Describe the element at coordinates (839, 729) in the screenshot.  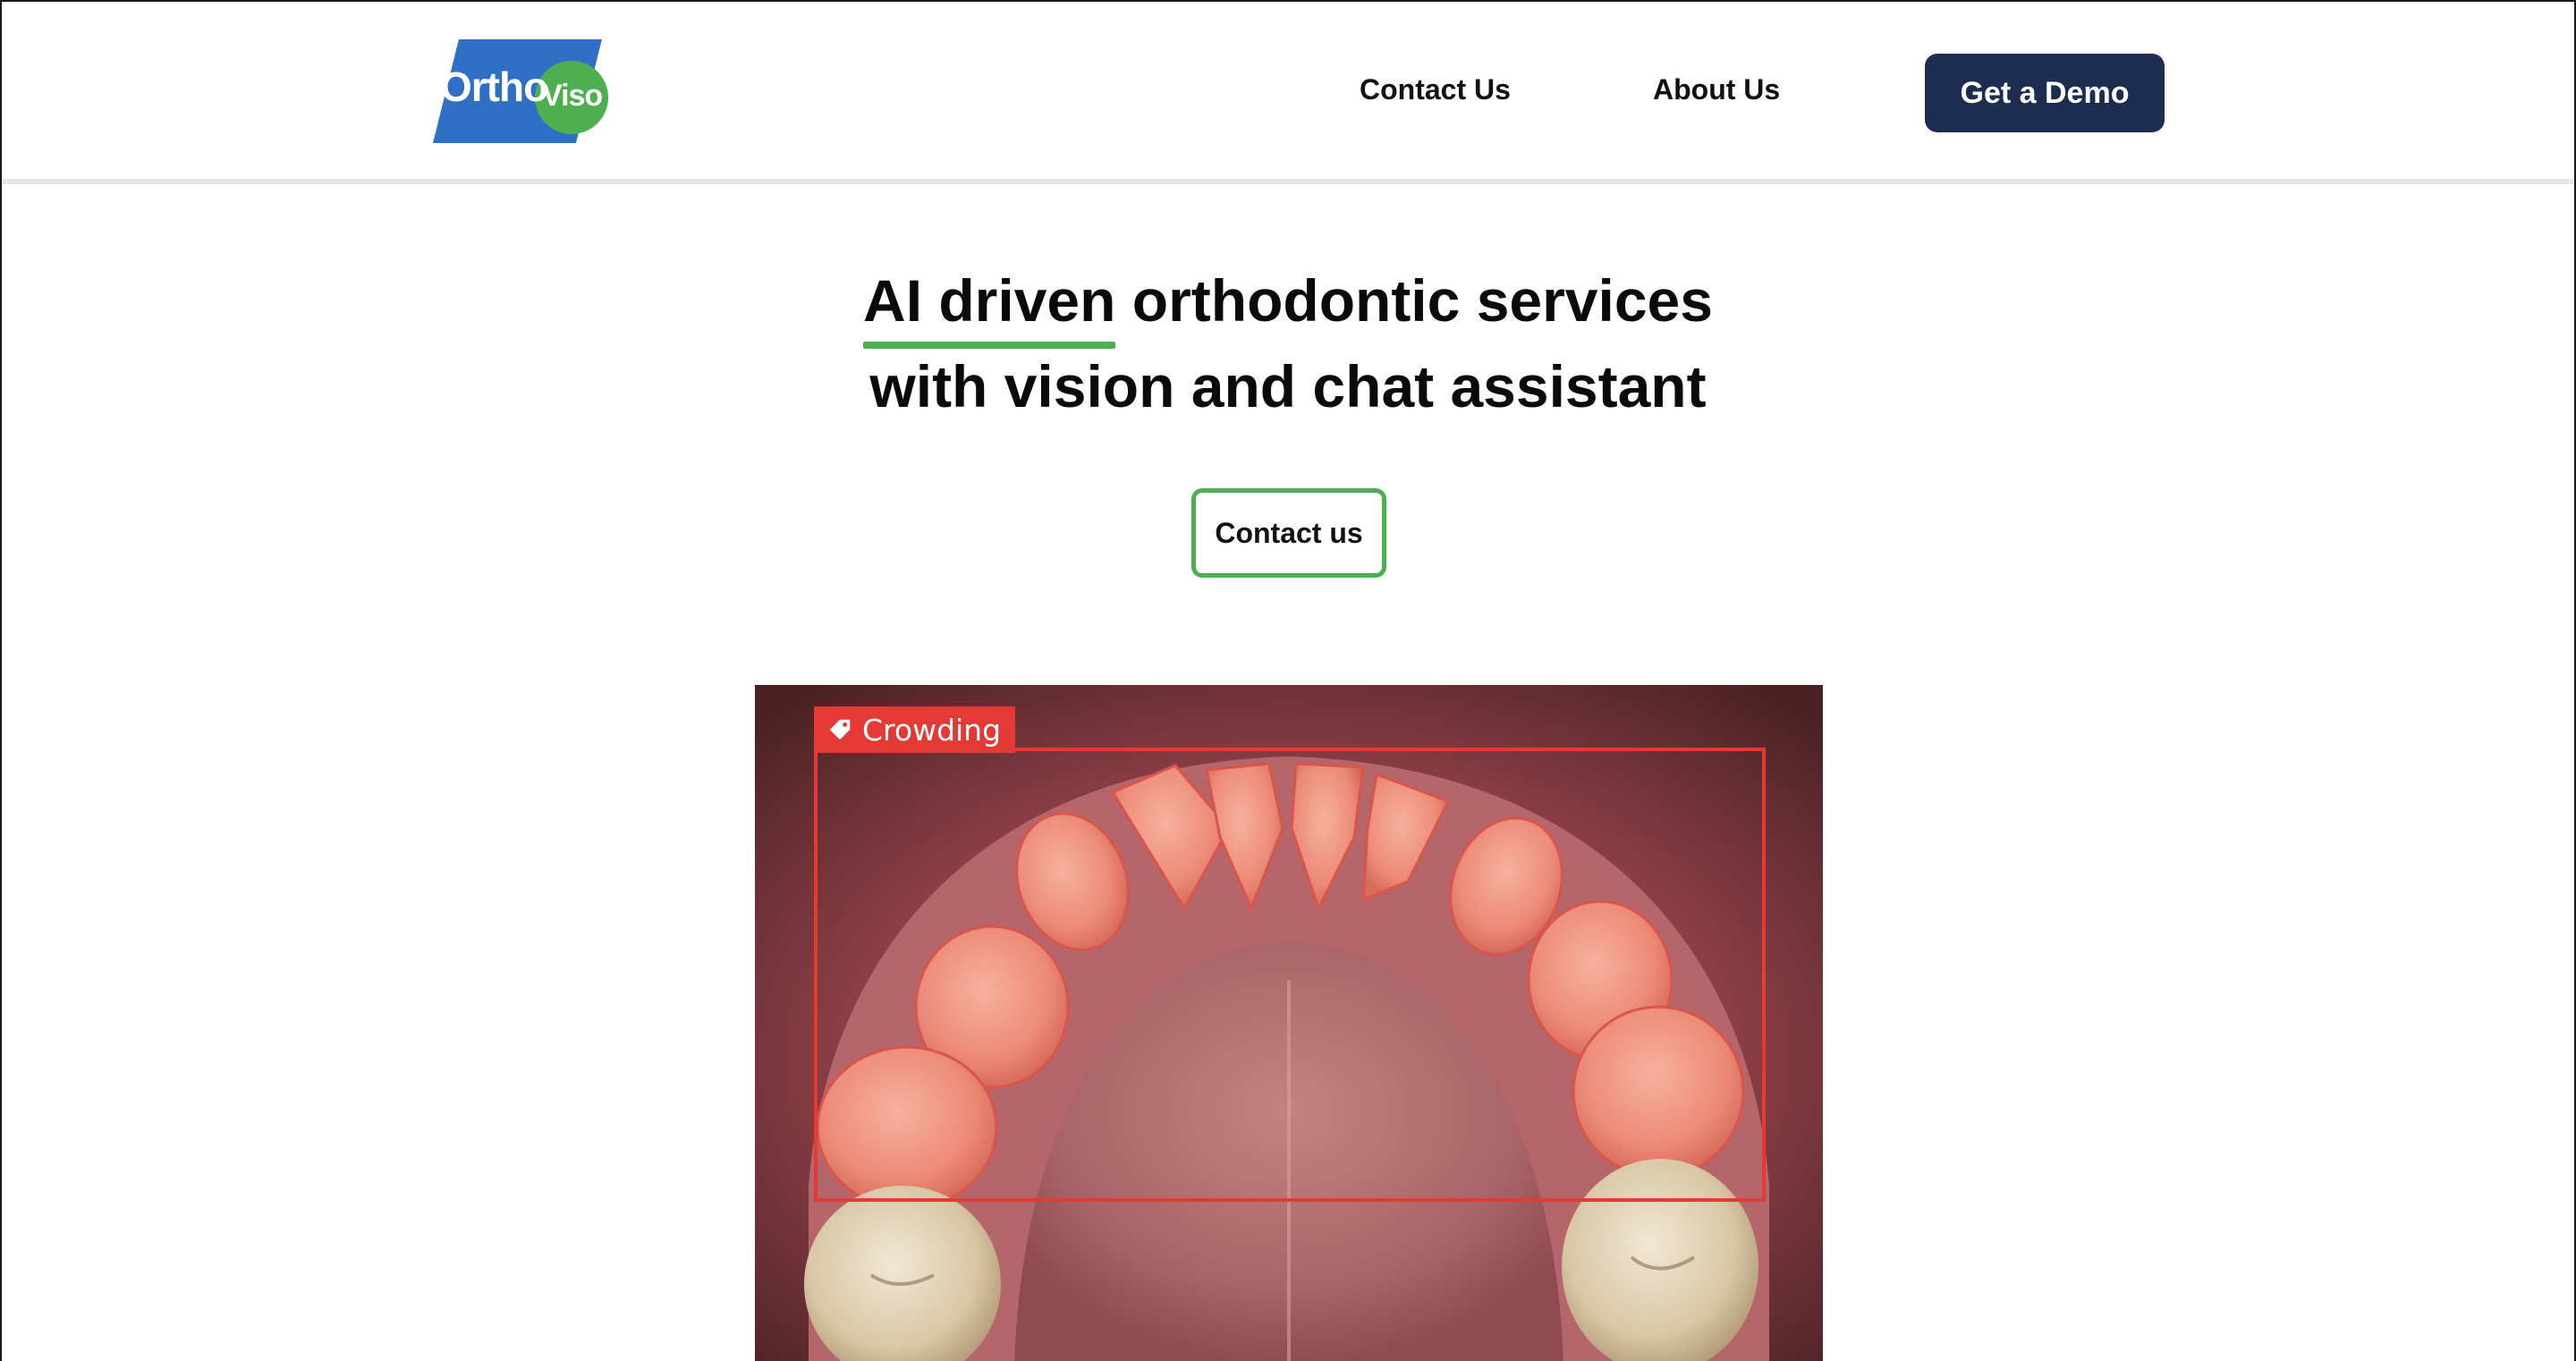
I see `tag-icon` at that location.